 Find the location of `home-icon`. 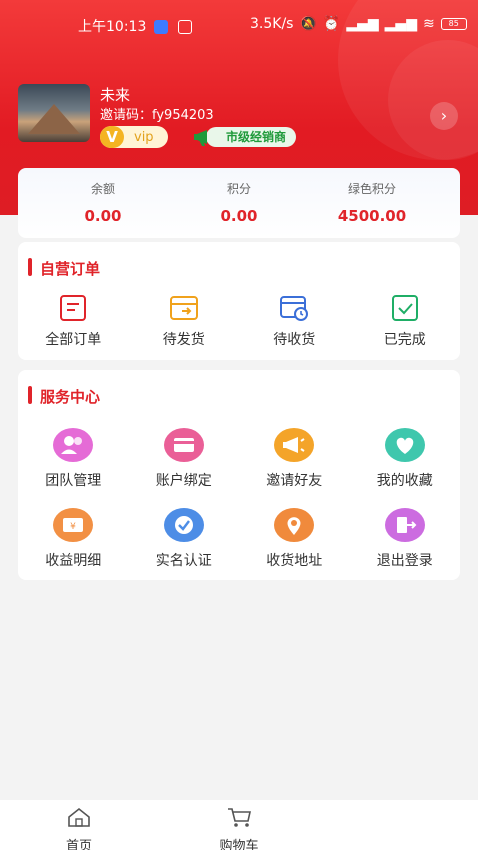

home-icon is located at coordinates (79, 819).